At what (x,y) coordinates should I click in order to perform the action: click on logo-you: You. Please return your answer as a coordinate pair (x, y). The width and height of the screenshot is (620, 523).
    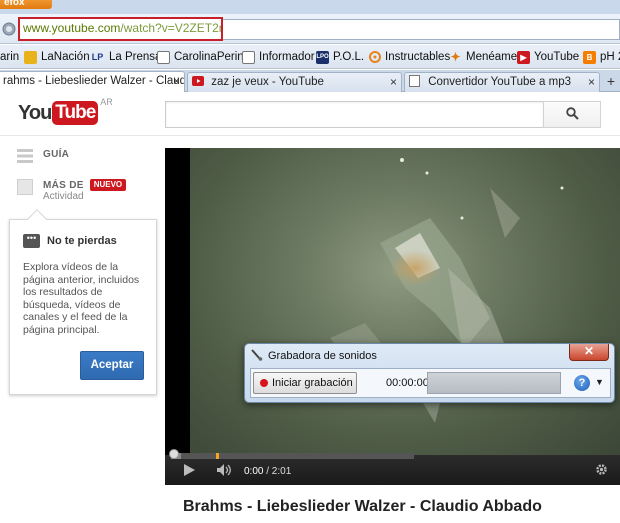
    Looking at the image, I should click on (35, 112).